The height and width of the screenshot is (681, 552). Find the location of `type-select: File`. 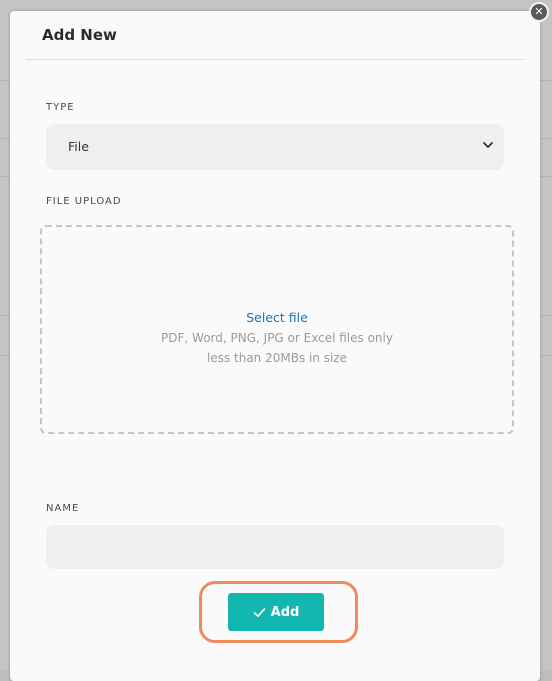

type-select: File is located at coordinates (275, 147).